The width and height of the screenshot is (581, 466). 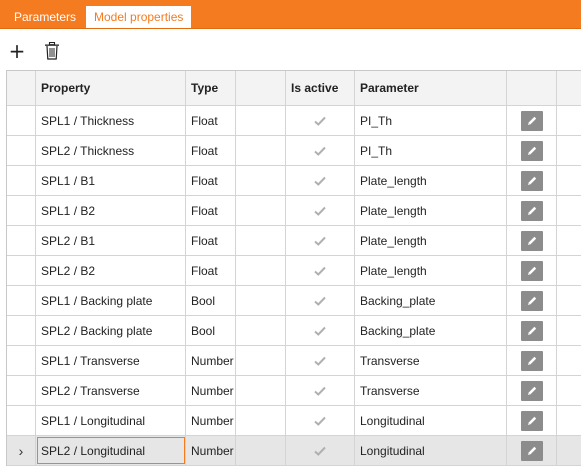 I want to click on property-cell: SPL1 / Longitudinal, so click(x=111, y=420).